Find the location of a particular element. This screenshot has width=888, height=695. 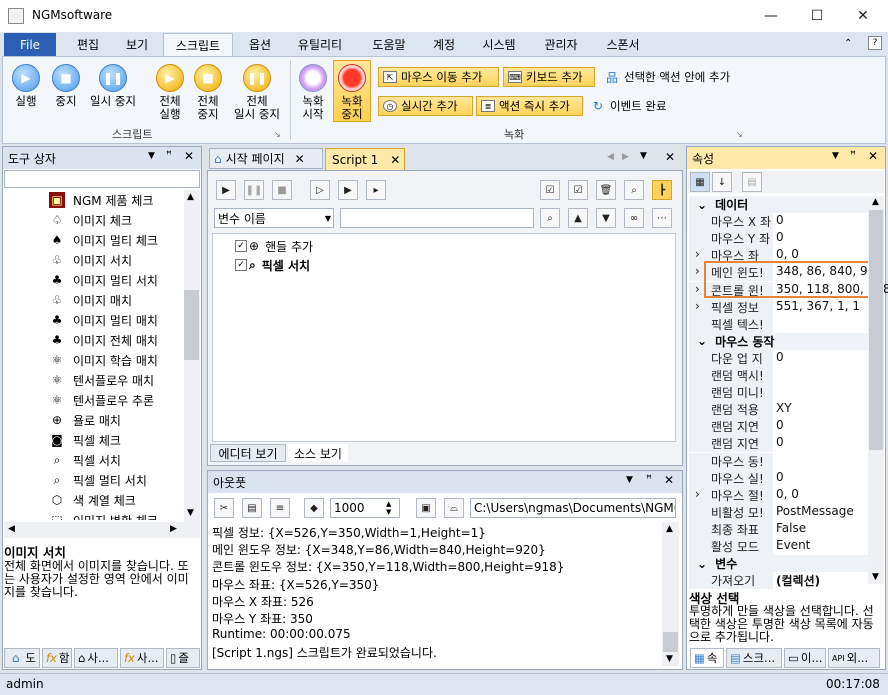

properties-dropdown-icon: ▼ is located at coordinates (835, 156).